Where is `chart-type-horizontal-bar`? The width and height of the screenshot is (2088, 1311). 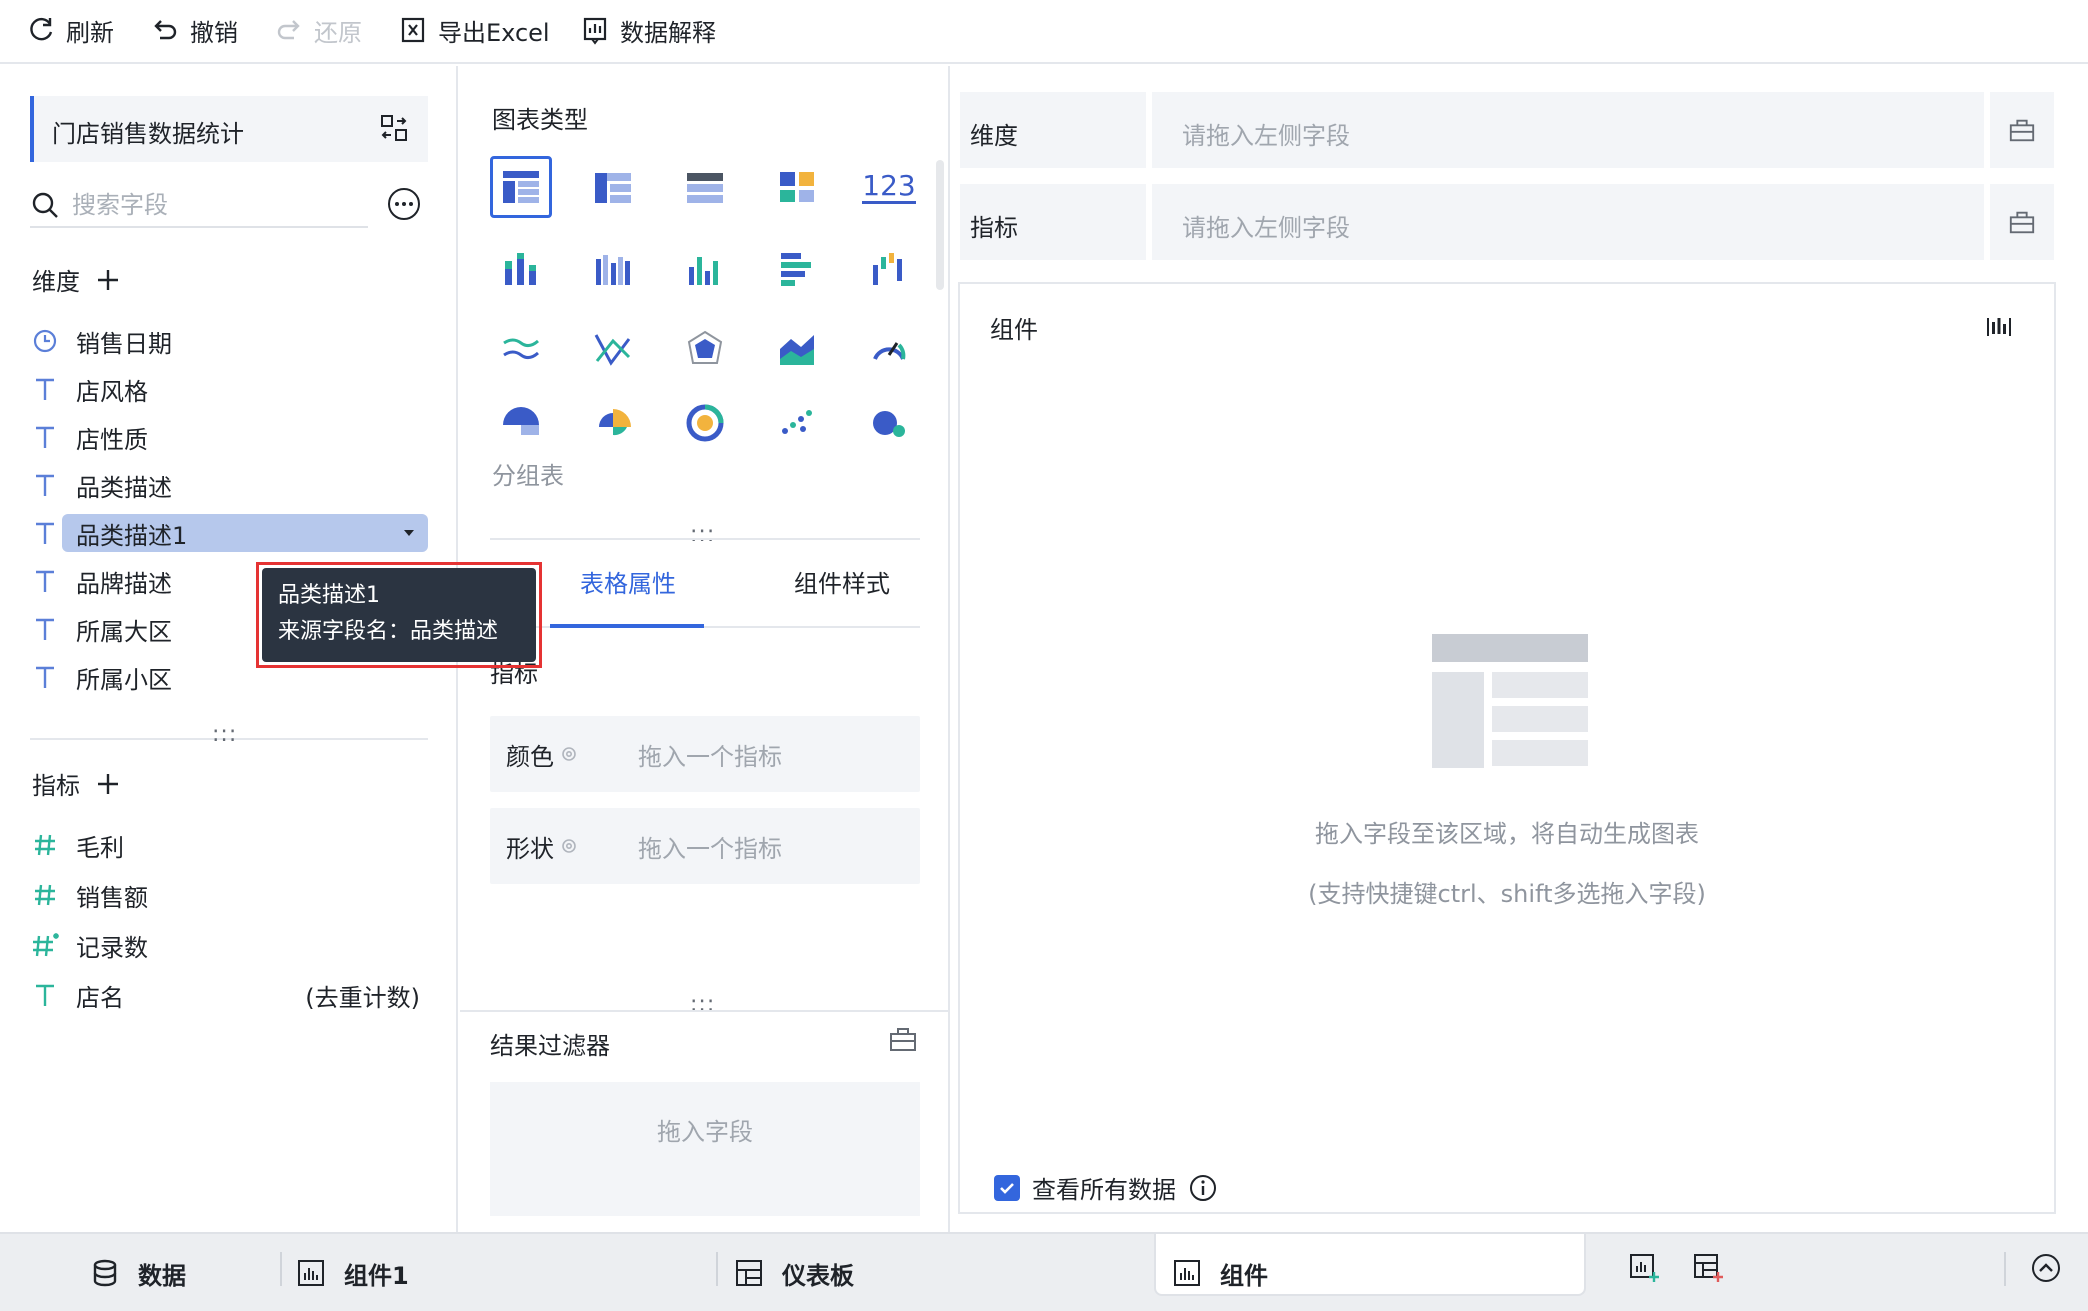 chart-type-horizontal-bar is located at coordinates (797, 269).